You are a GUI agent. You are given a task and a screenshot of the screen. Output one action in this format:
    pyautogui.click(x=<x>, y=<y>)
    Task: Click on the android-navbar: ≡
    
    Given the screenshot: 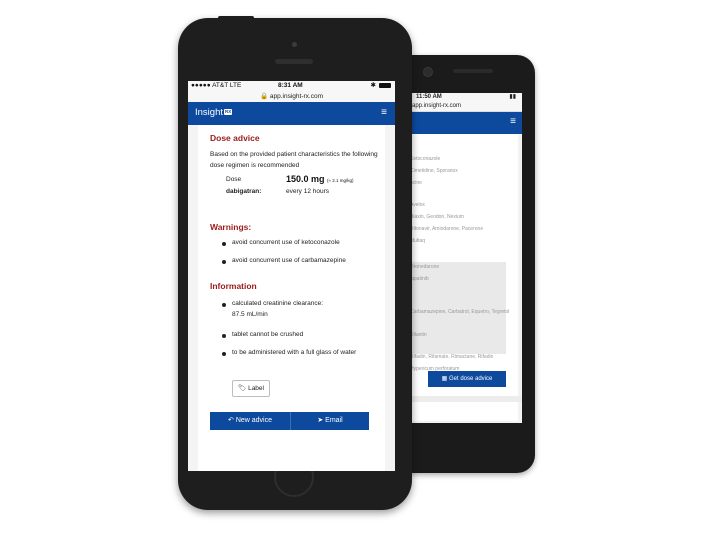 What is the action you would take?
    pyautogui.click(x=466, y=123)
    